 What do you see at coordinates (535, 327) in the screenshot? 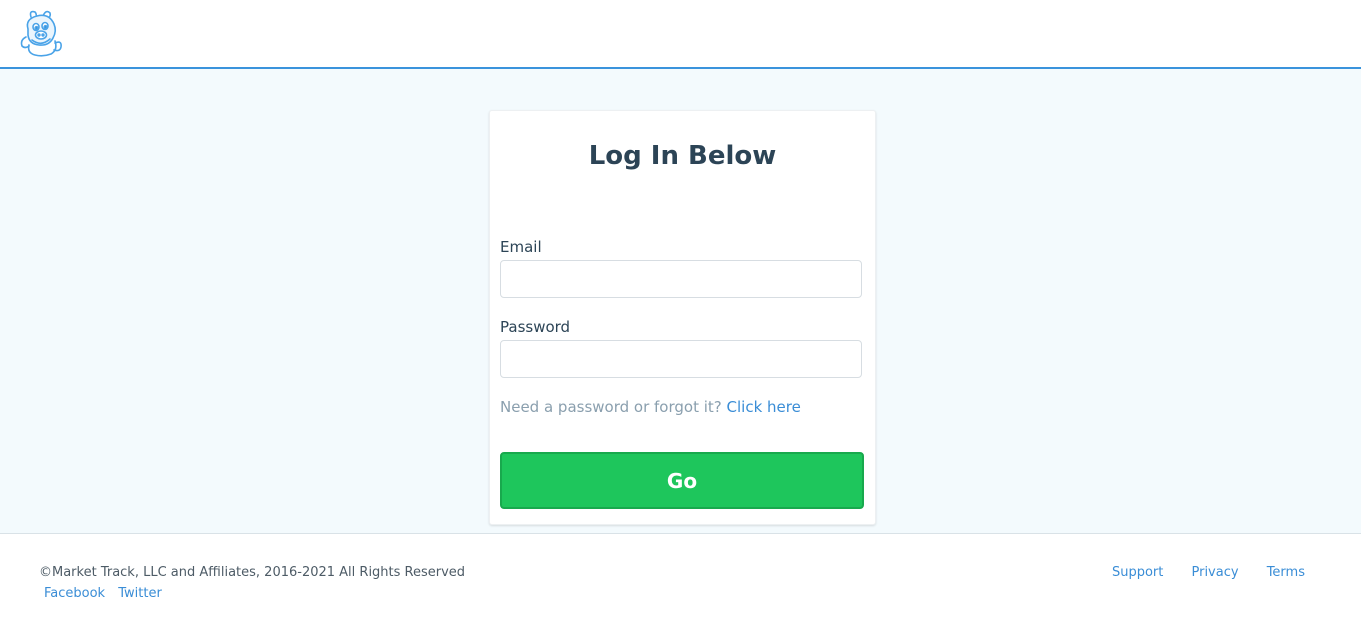
I see `password-label: Password` at bounding box center [535, 327].